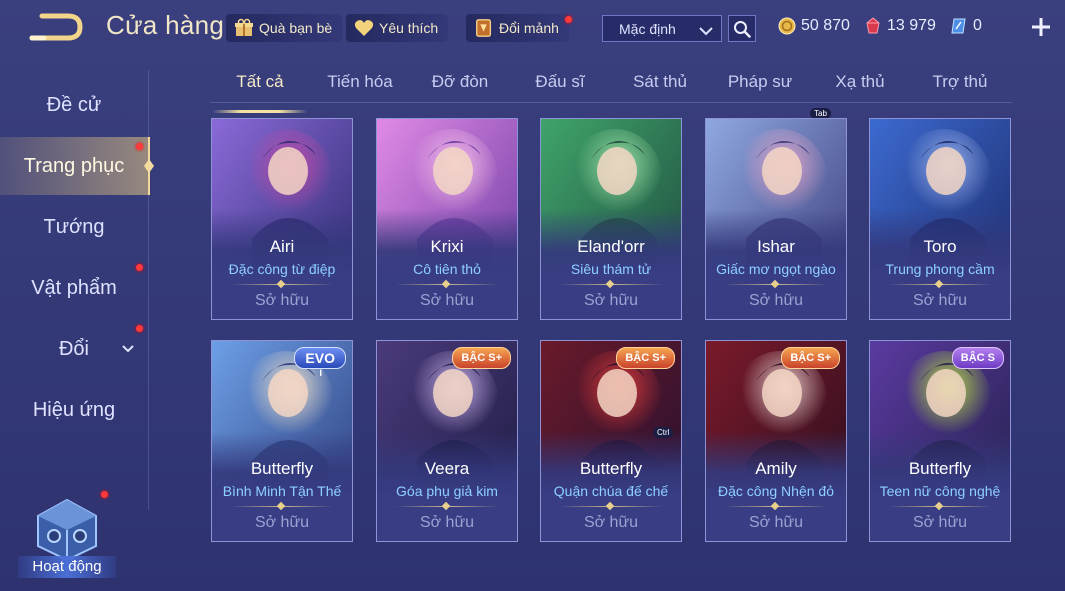  I want to click on events-label: Hoạt động, so click(67, 567).